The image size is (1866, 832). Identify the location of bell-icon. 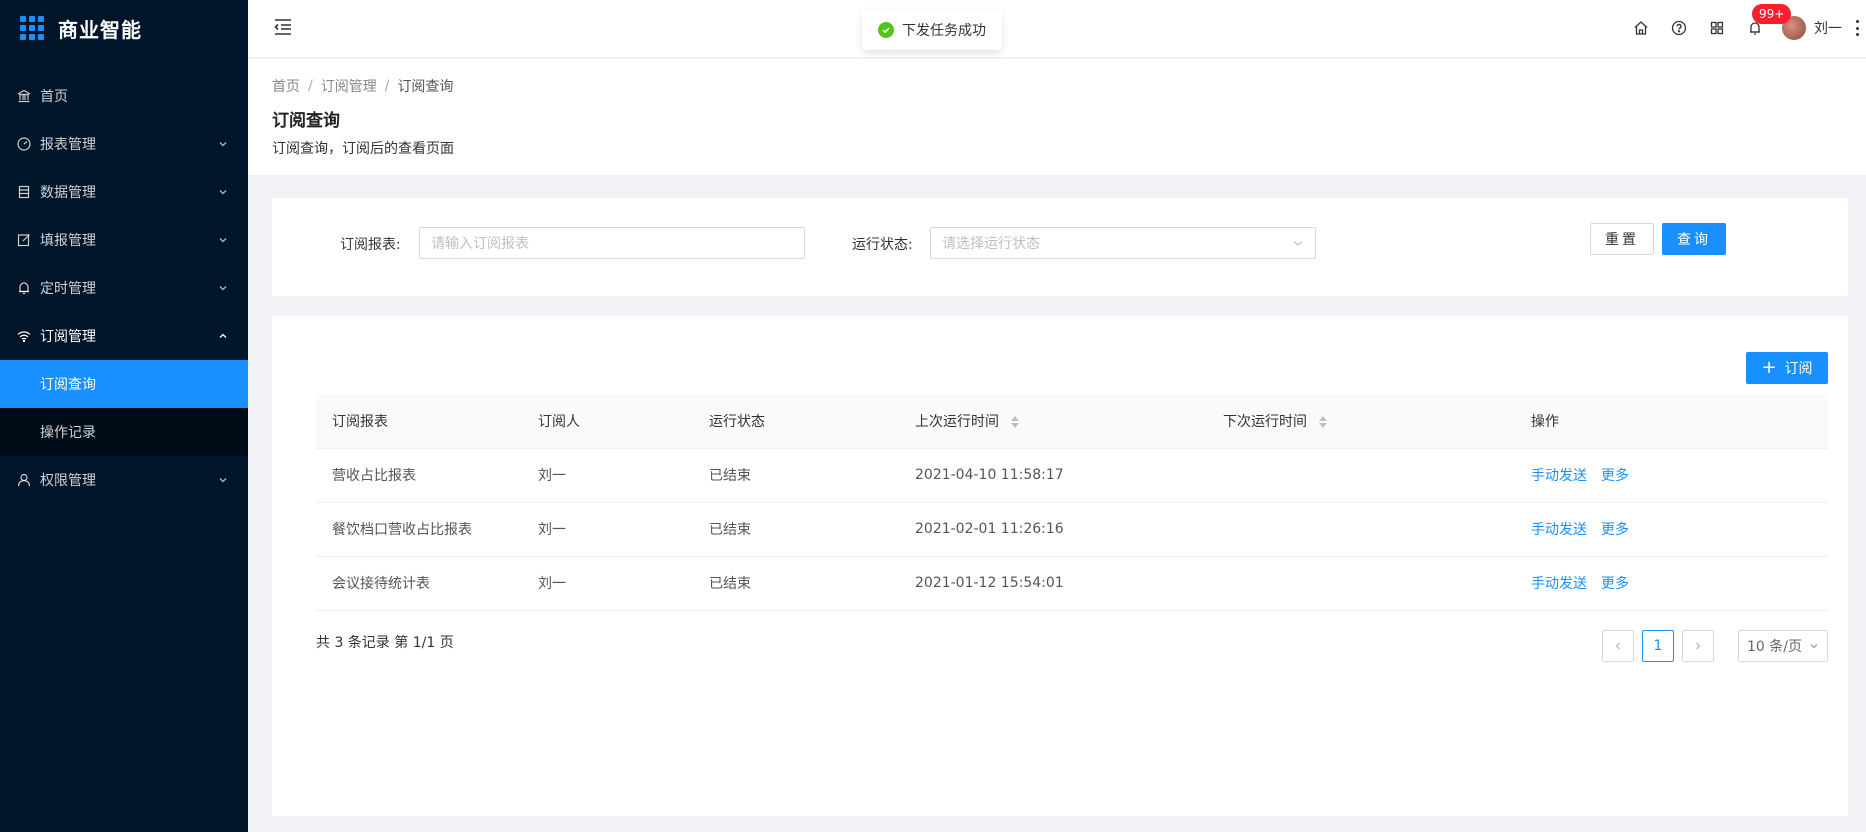
(24, 288).